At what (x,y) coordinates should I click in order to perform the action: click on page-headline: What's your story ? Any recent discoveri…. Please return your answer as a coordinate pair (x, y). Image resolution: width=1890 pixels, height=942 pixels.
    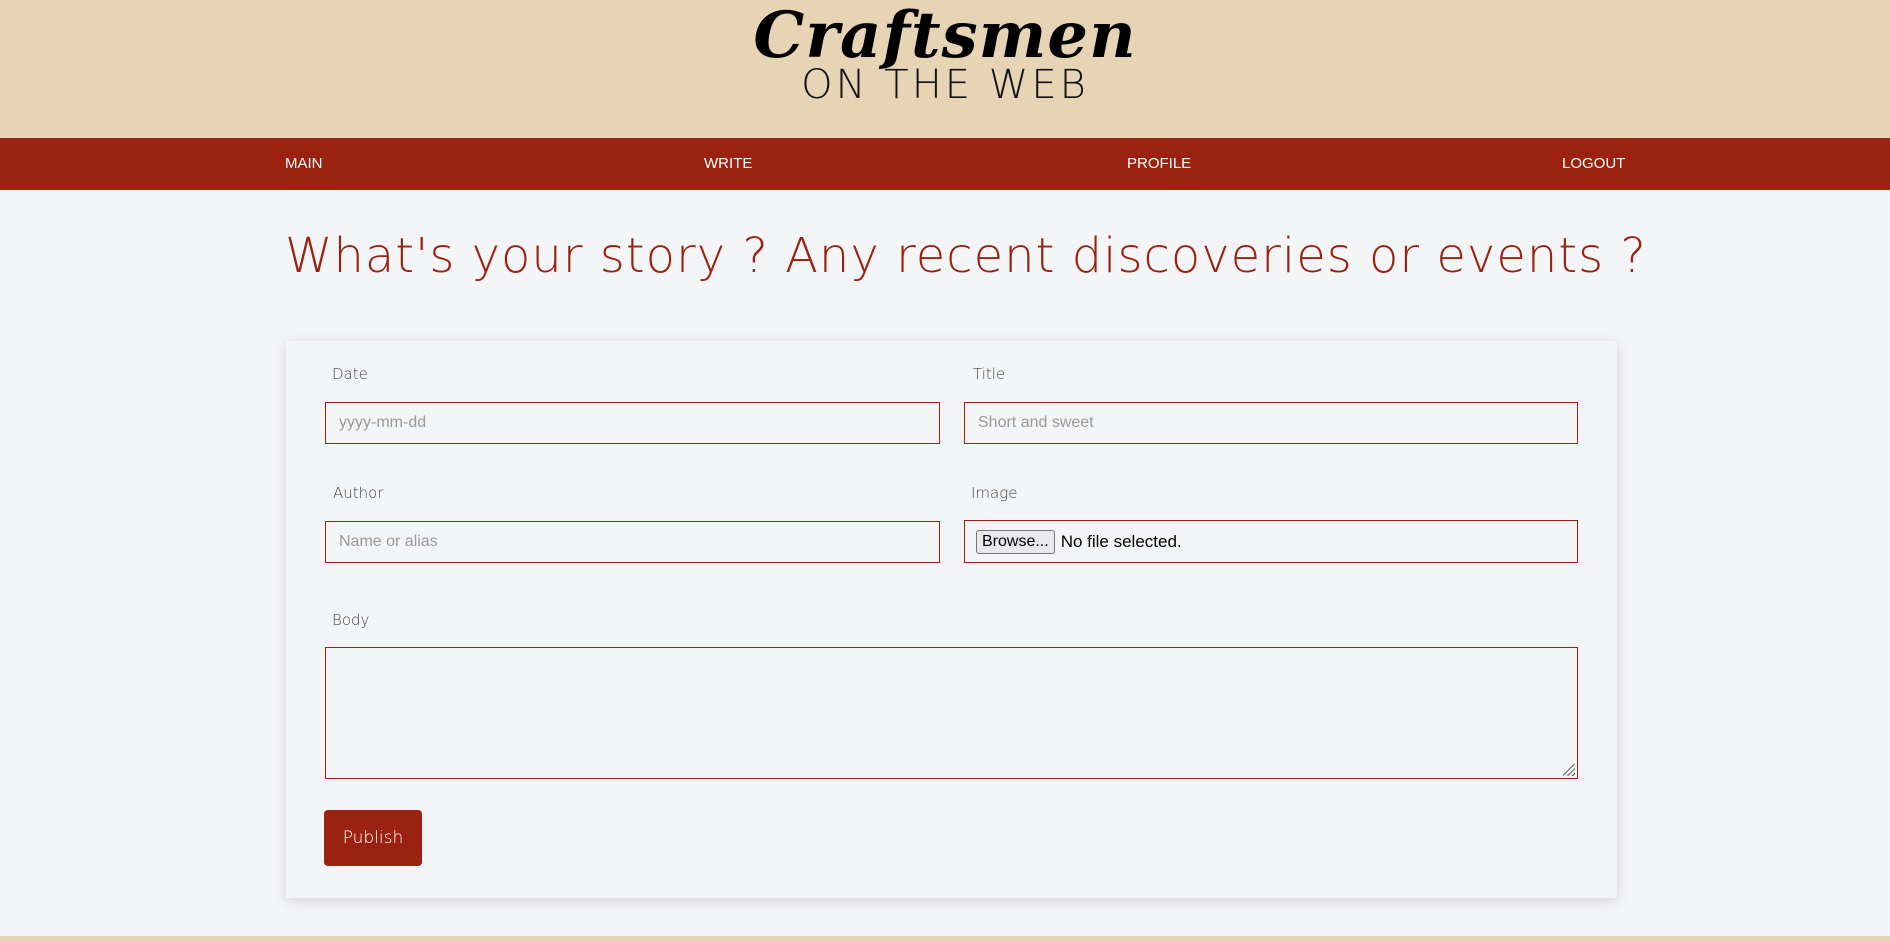
    Looking at the image, I should click on (966, 256).